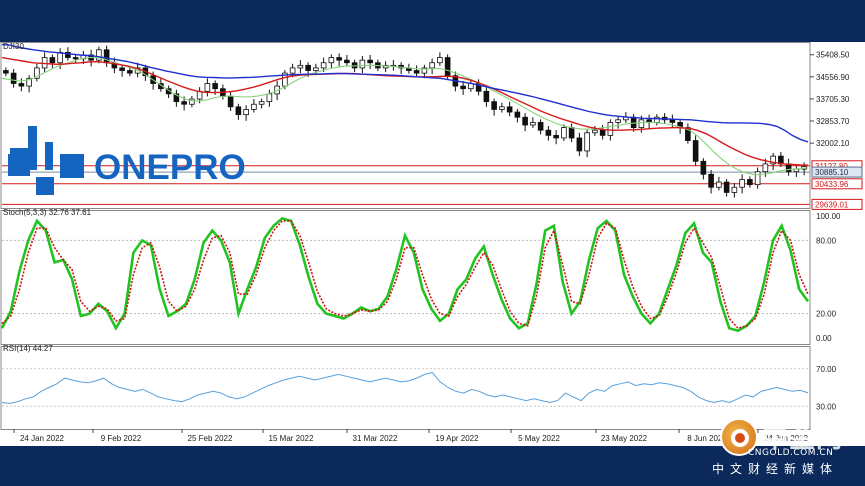 This screenshot has height=486, width=865. I want to click on onepro-wordmark: ONEPRO, so click(170, 167).